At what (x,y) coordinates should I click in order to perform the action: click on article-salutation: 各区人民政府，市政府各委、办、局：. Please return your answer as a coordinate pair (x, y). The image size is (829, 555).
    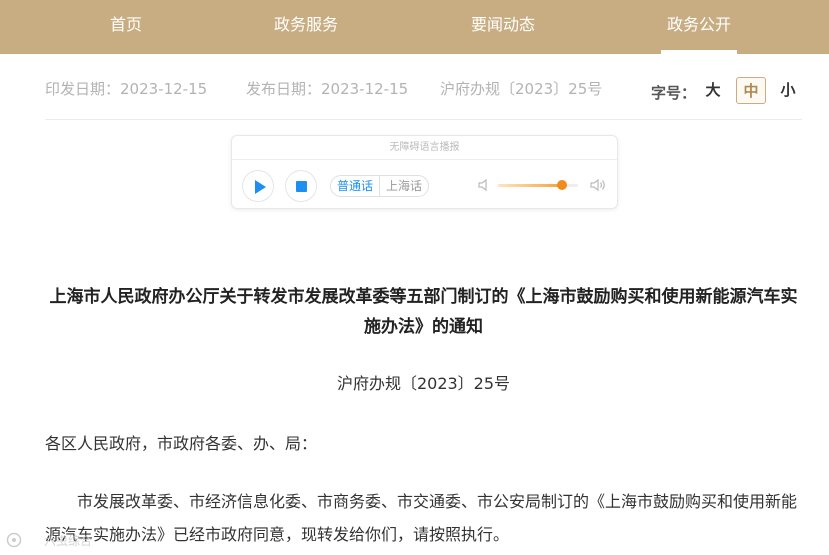
    Looking at the image, I should click on (181, 443).